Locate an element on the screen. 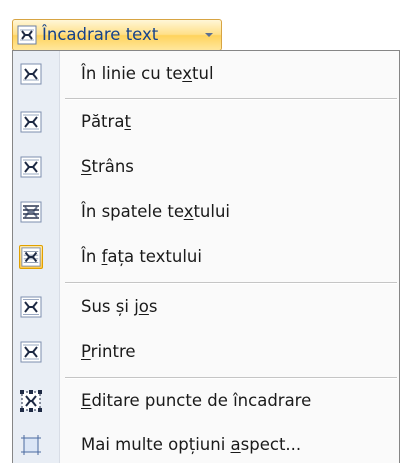  menu-item-in-front-of-text: În fața textului is located at coordinates (206, 257).